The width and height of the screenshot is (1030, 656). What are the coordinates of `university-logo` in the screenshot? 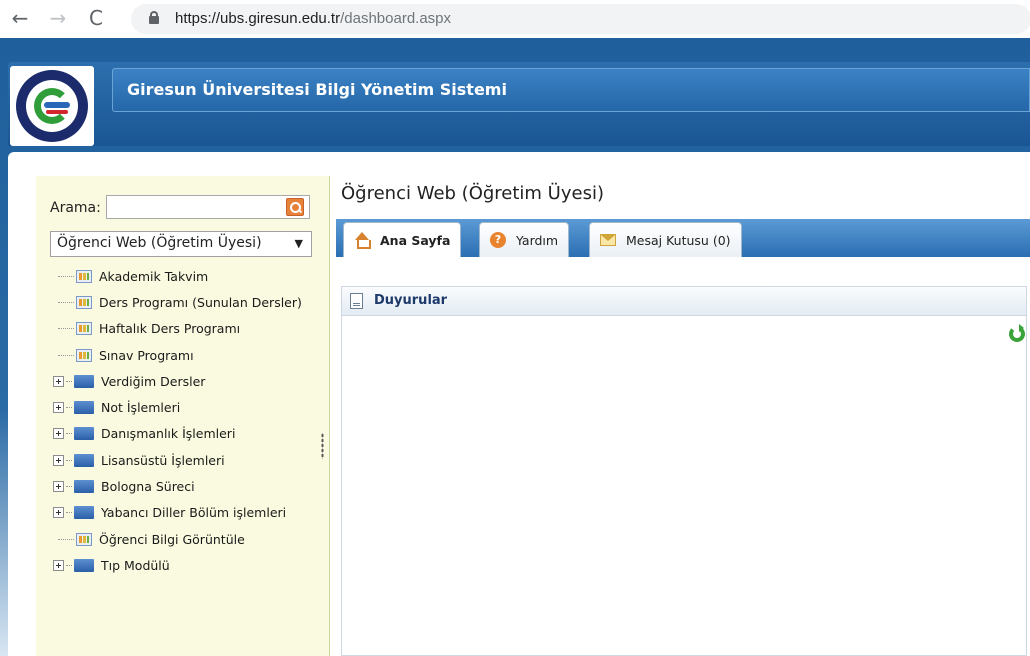 It's located at (52, 106).